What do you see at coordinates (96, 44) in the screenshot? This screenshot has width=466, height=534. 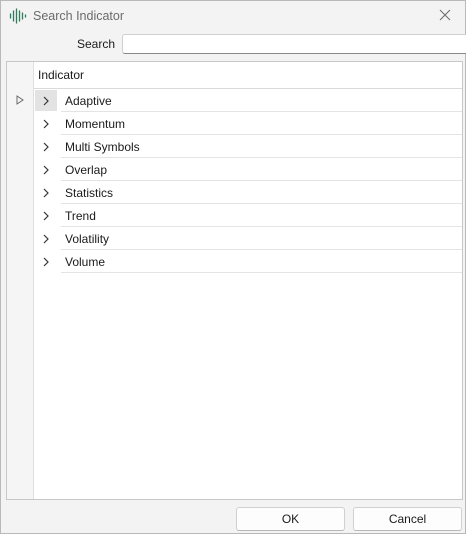 I see `search-label: Search` at bounding box center [96, 44].